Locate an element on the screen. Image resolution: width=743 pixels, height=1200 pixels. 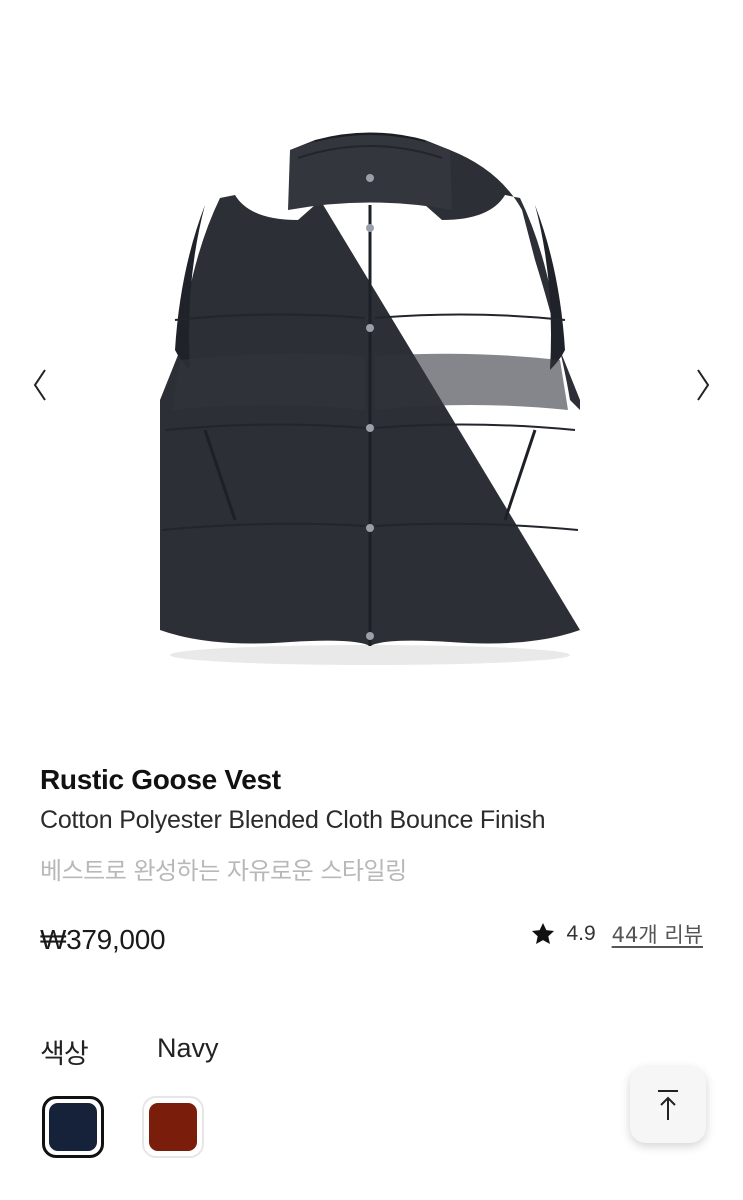
scroll-to-top-button is located at coordinates (668, 1105).